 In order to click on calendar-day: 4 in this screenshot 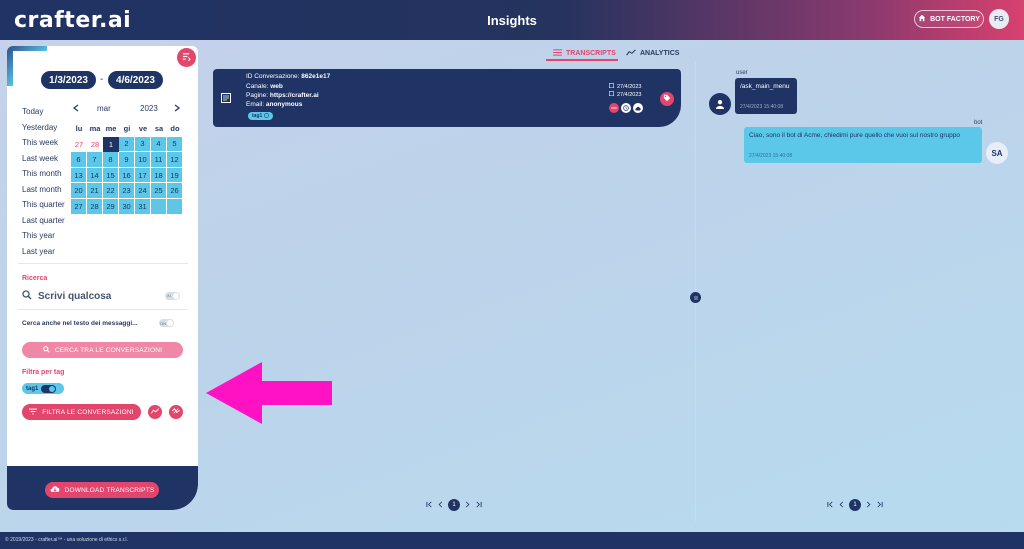, I will do `click(159, 144)`.